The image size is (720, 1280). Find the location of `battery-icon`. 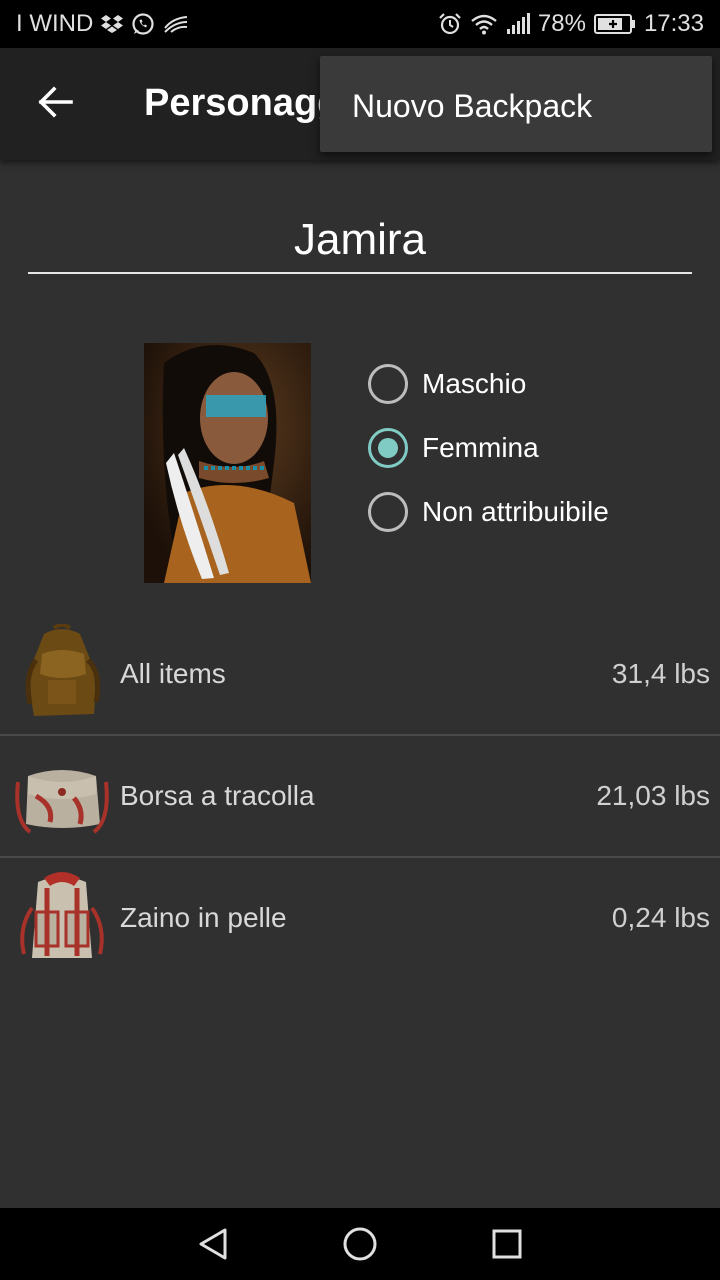

battery-icon is located at coordinates (614, 24).